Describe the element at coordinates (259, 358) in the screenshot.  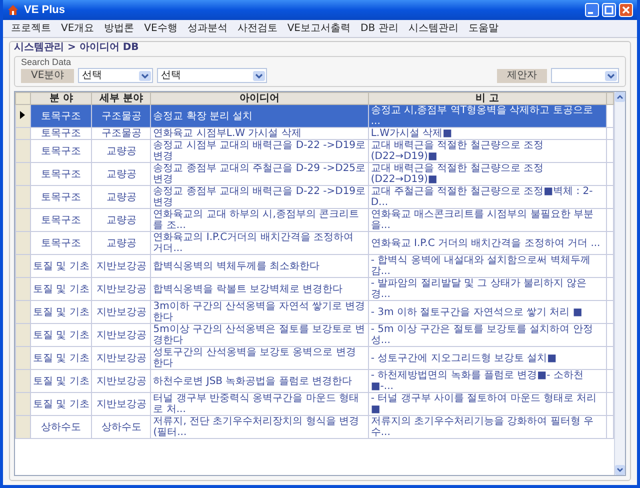
I see `table-cell: 성토구간의 산석옹벽을 보강토 옹벽으로 변경한다` at that location.